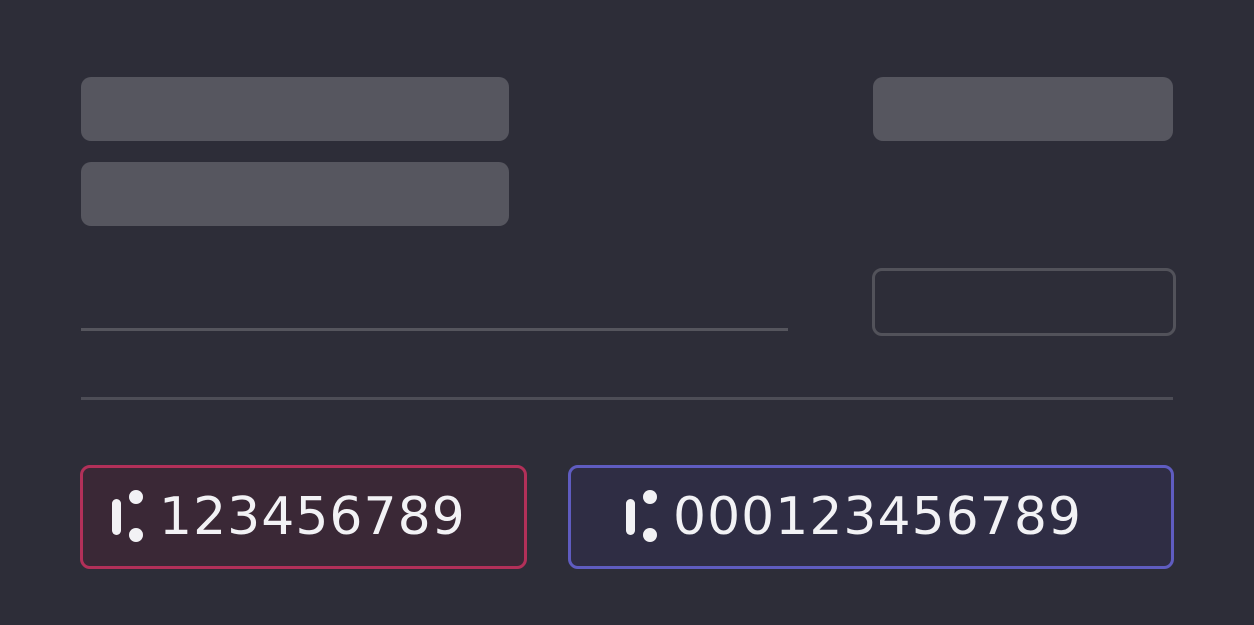 This screenshot has height=625, width=1254. What do you see at coordinates (312, 517) in the screenshot?
I see `chip-value: 123456789` at bounding box center [312, 517].